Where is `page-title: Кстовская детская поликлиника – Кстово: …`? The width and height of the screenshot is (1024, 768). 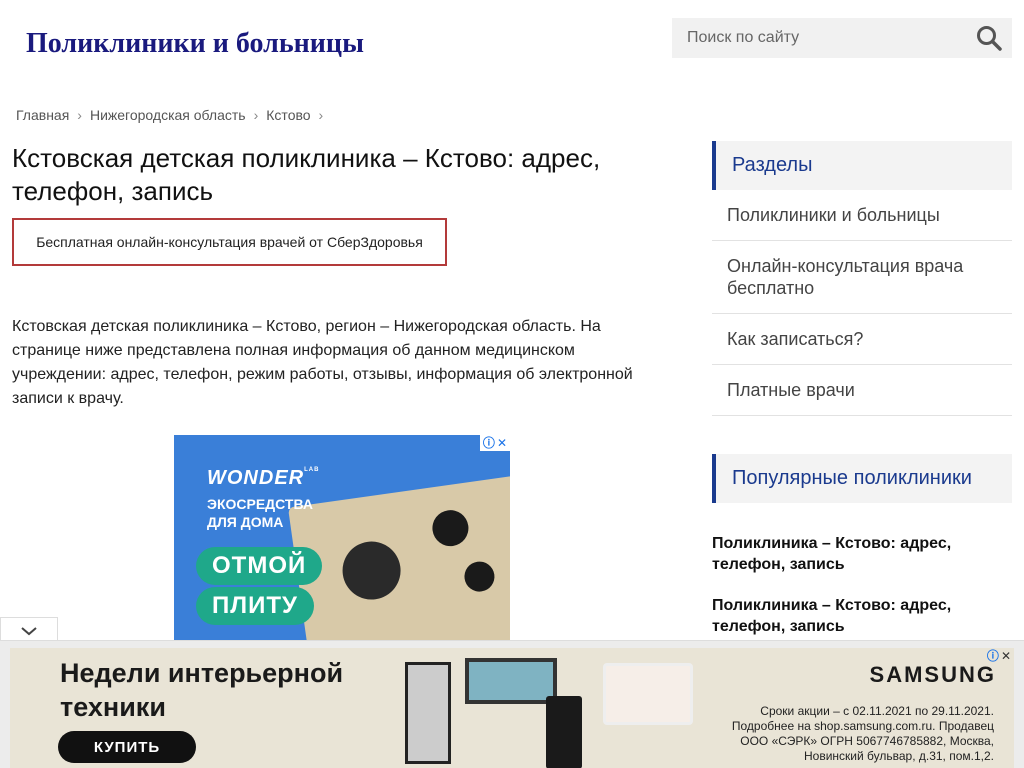 page-title: Кстовская детская поликлиника – Кстово: … is located at coordinates (306, 174).